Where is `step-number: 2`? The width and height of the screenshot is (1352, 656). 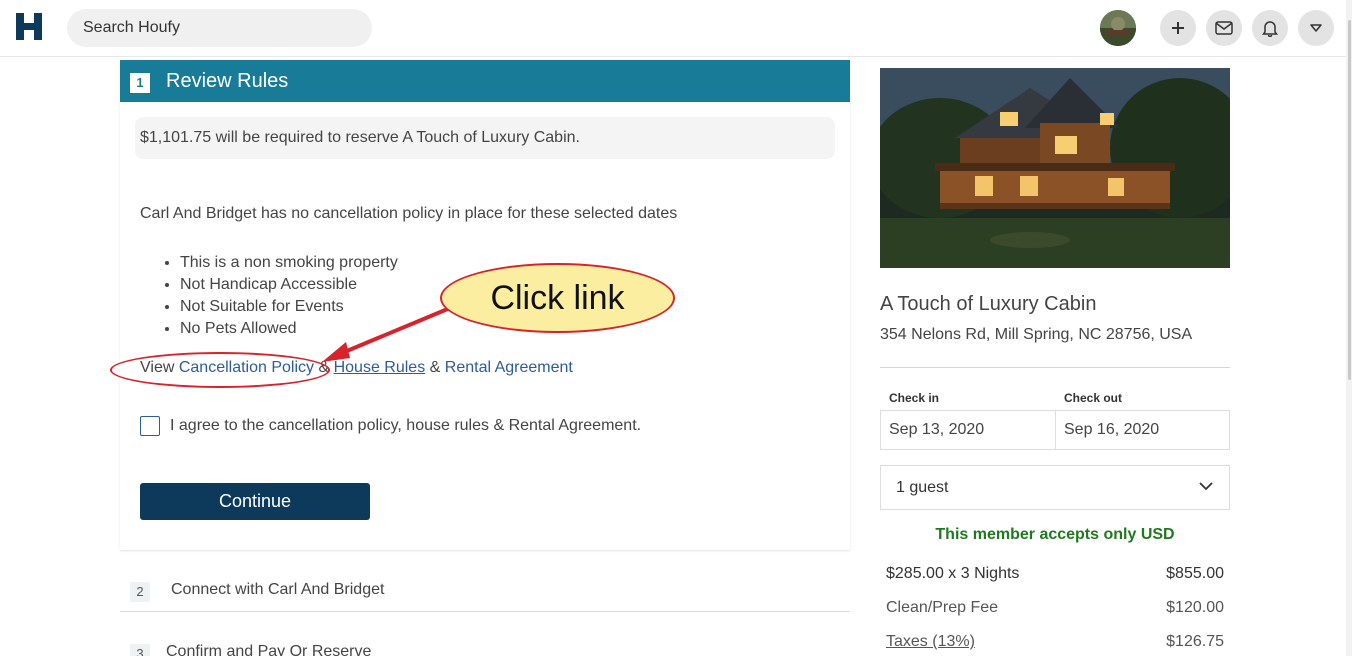
step-number: 2 is located at coordinates (140, 592).